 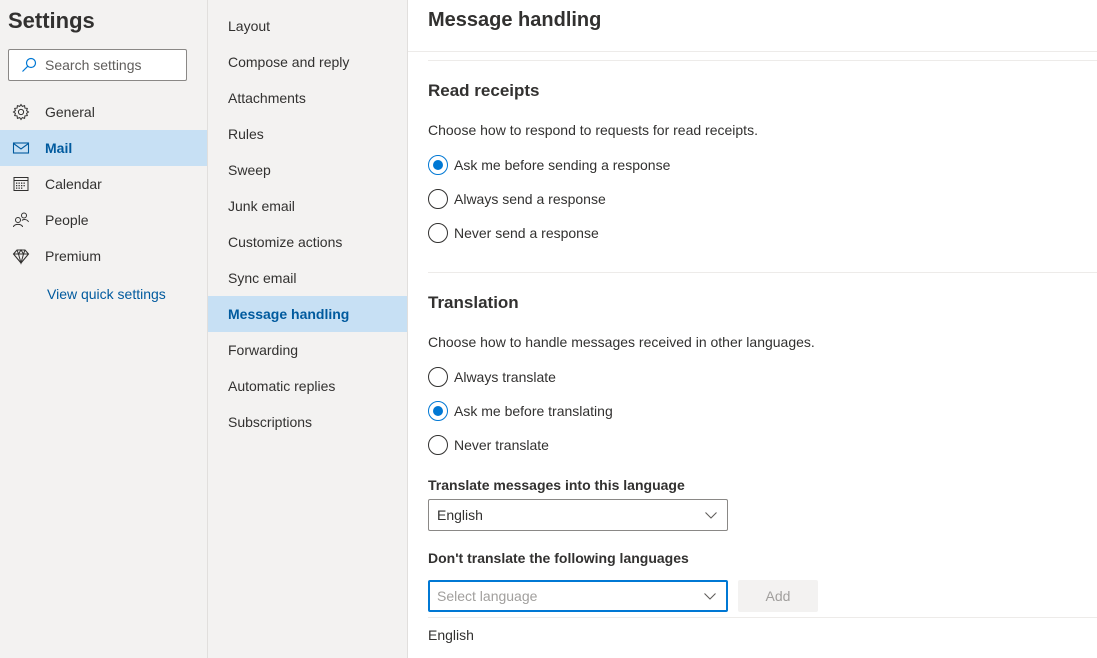 What do you see at coordinates (59, 148) in the screenshot?
I see `sidebar-item-label: Mail` at bounding box center [59, 148].